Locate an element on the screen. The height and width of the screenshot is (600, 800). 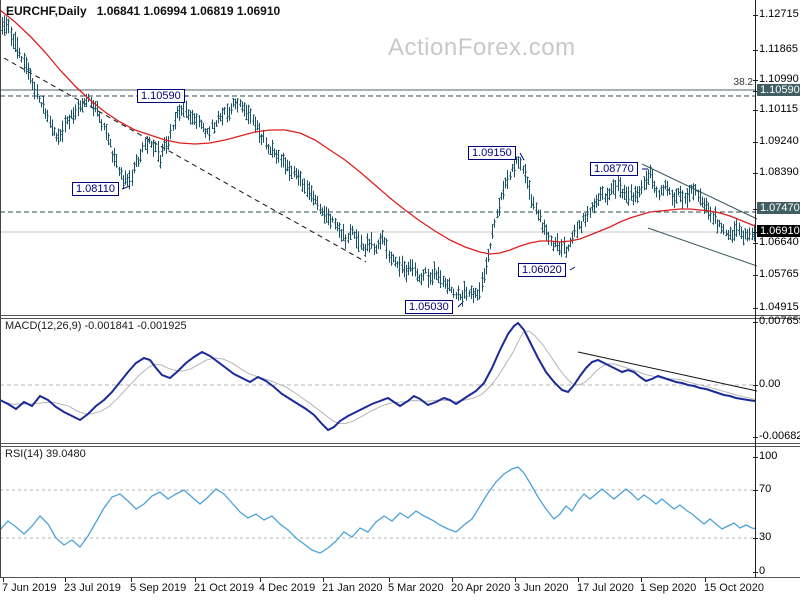
price-axis-label: 1.10115 is located at coordinates (778, 109).